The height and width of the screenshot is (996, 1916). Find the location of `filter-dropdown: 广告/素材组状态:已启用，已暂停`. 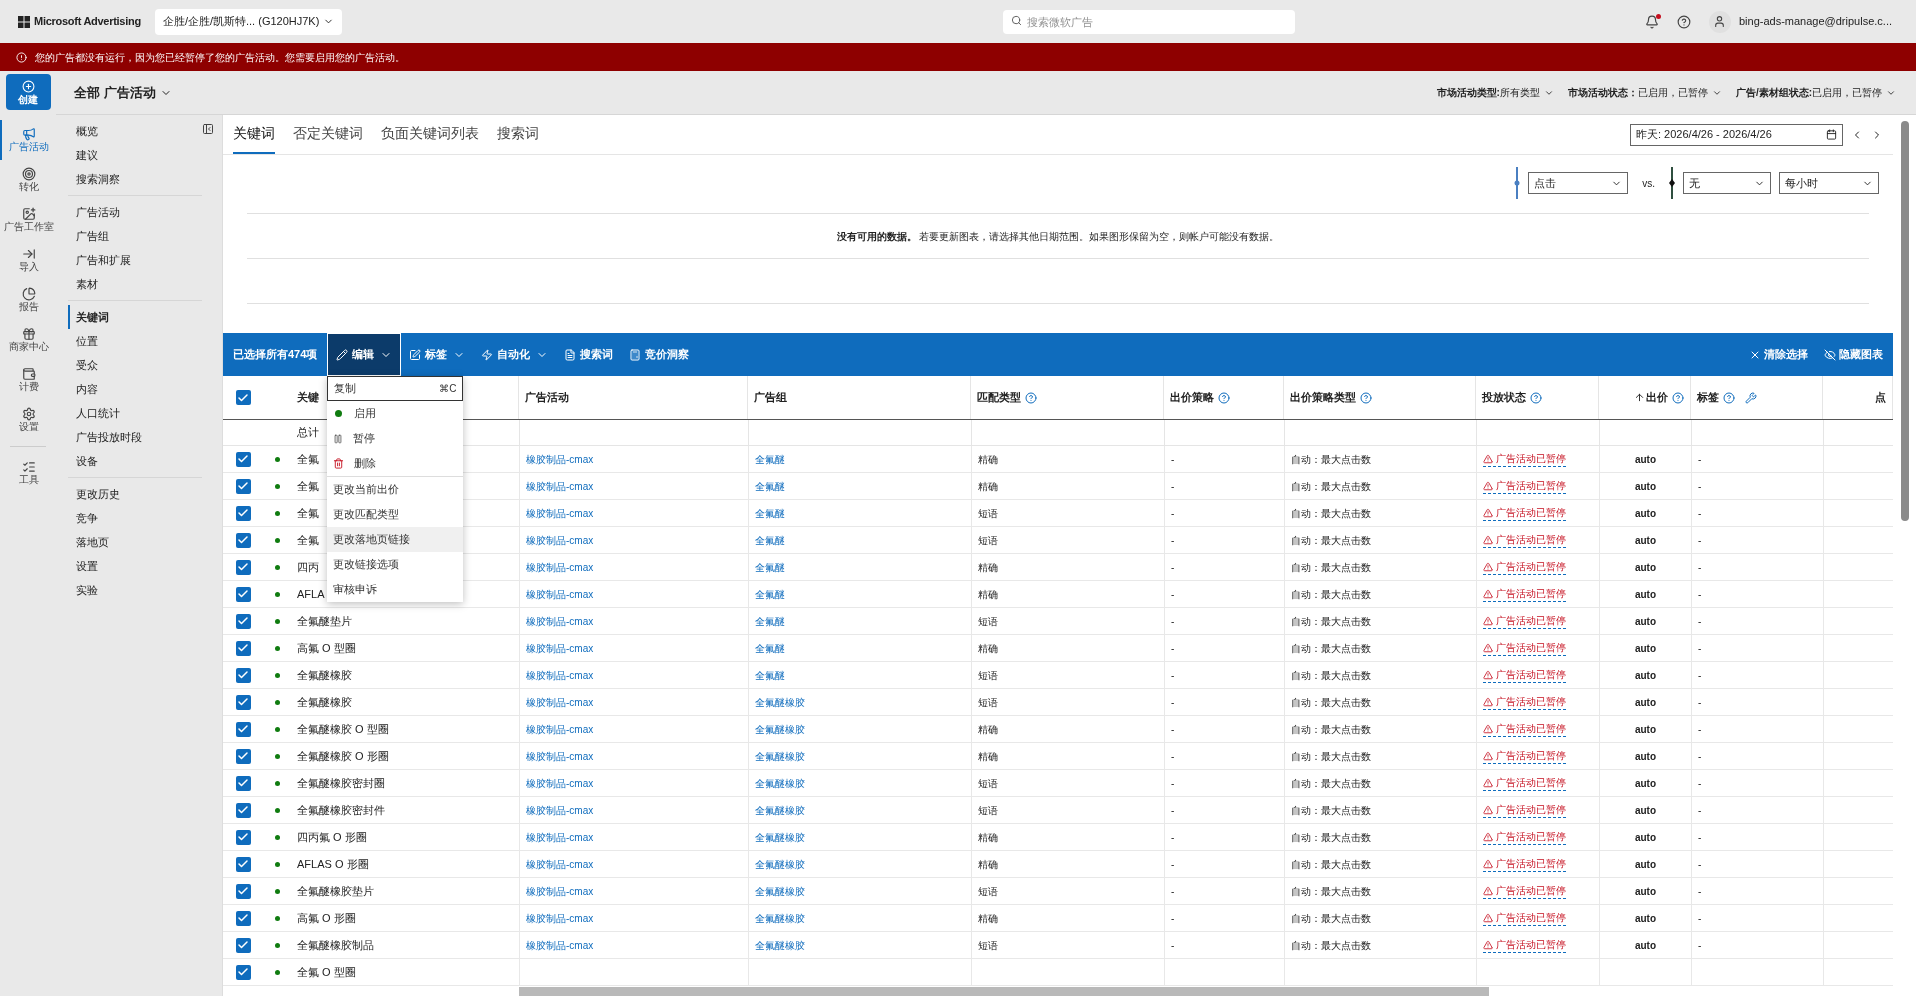

filter-dropdown: 广告/素材组状态:已启用，已暂停 is located at coordinates (1815, 92).